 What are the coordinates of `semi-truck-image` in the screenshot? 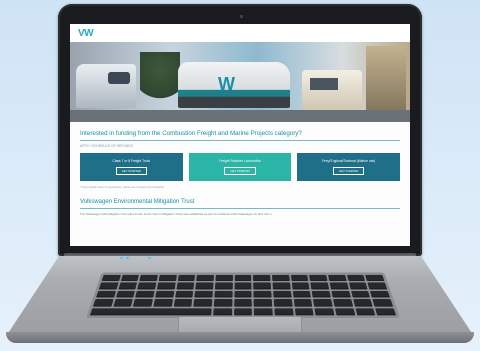 It's located at (106, 86).